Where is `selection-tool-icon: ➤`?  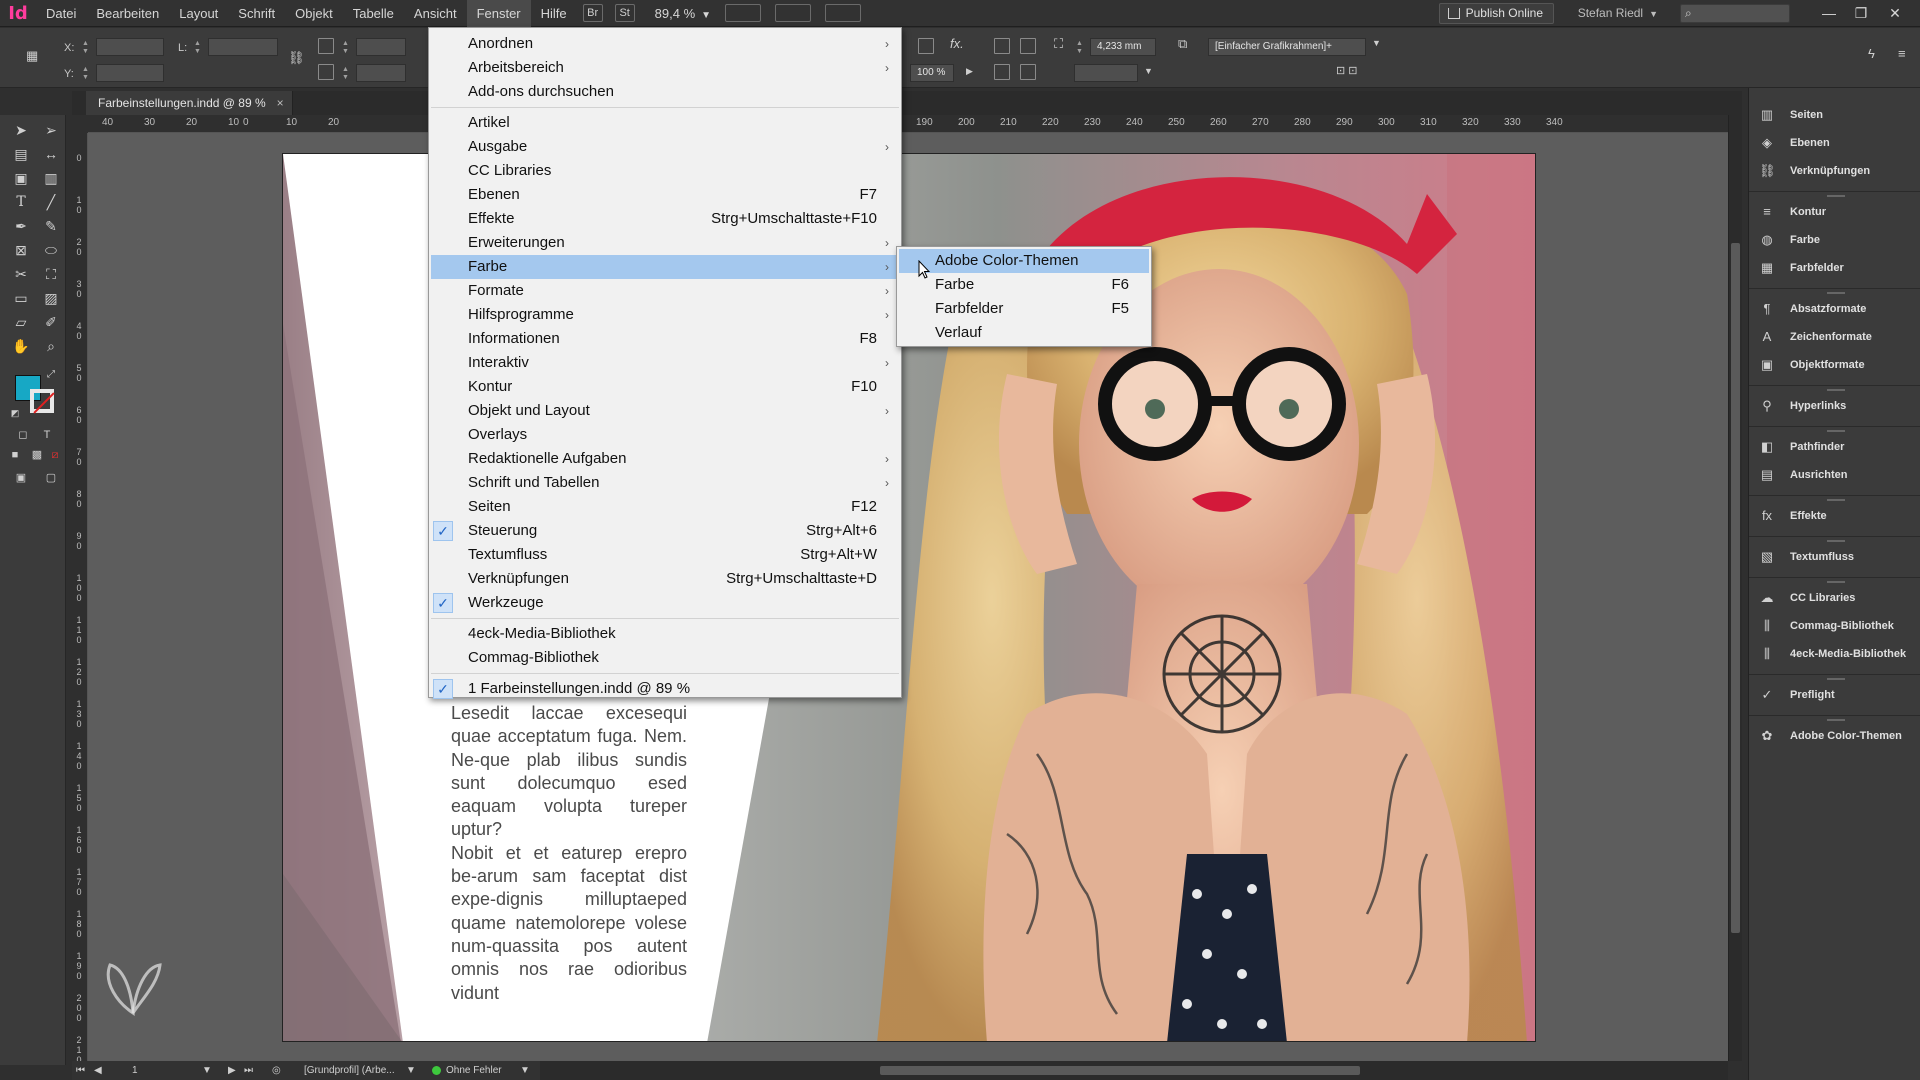 selection-tool-icon: ➤ is located at coordinates (21, 130).